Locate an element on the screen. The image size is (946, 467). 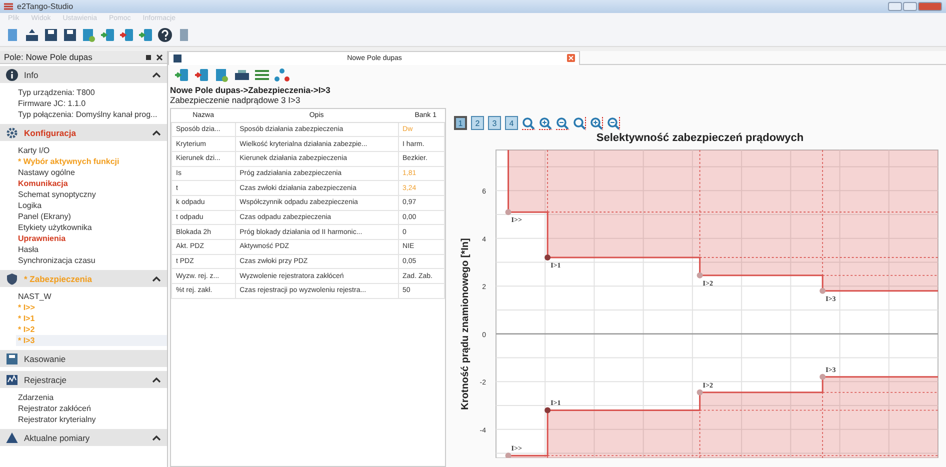
panel-icon is located at coordinates (12, 358).